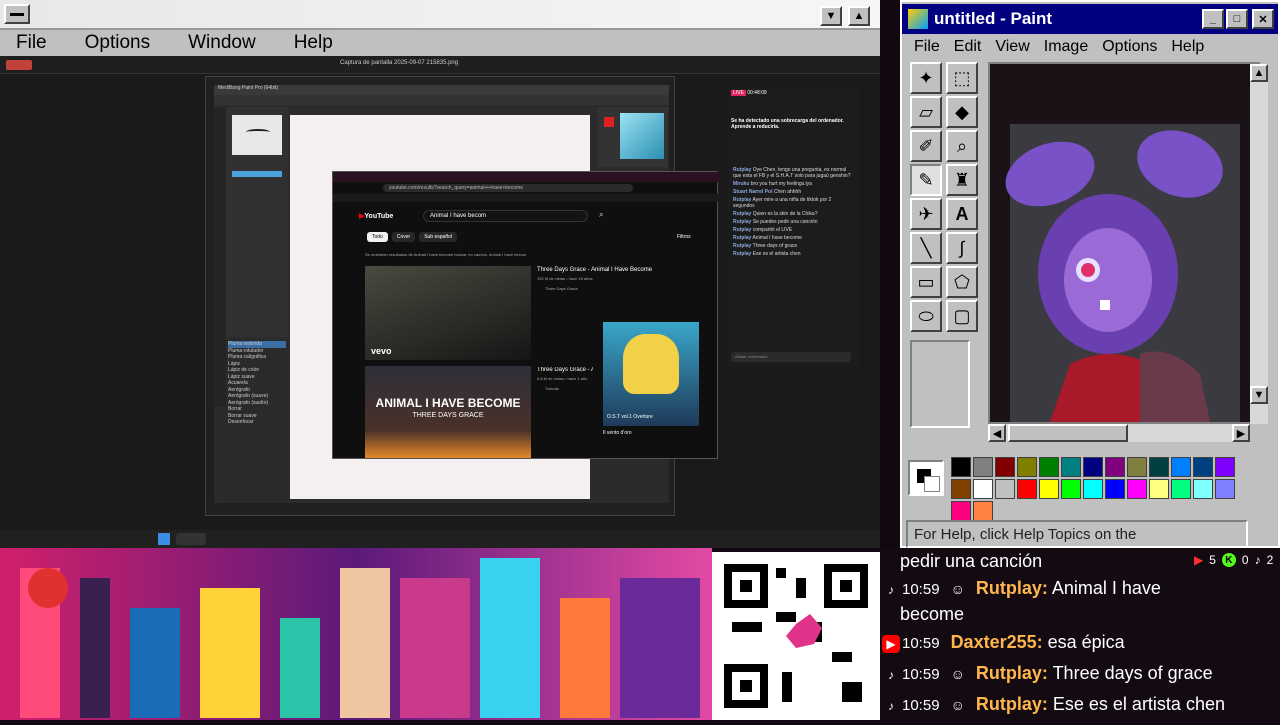 The height and width of the screenshot is (725, 1280). Describe the element at coordinates (1241, 433) in the screenshot. I see `scroll-right-icon: ▶` at that location.